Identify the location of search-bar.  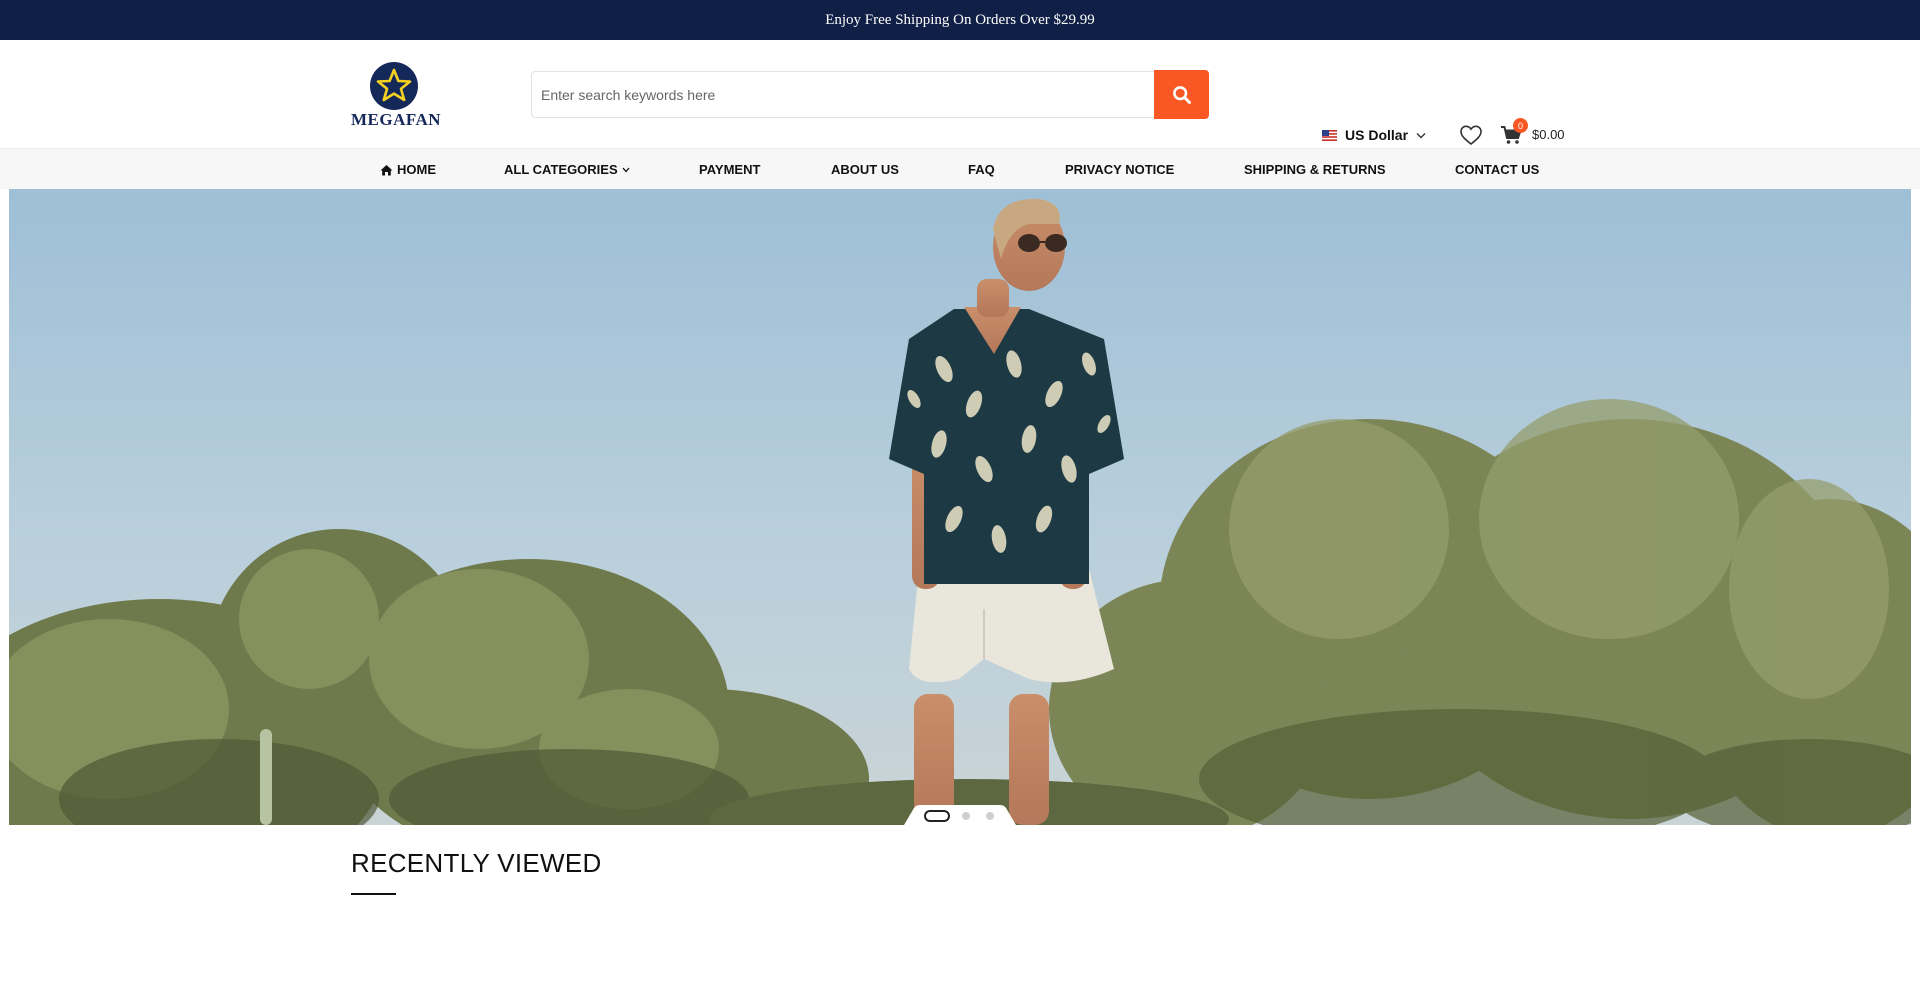
(870, 94).